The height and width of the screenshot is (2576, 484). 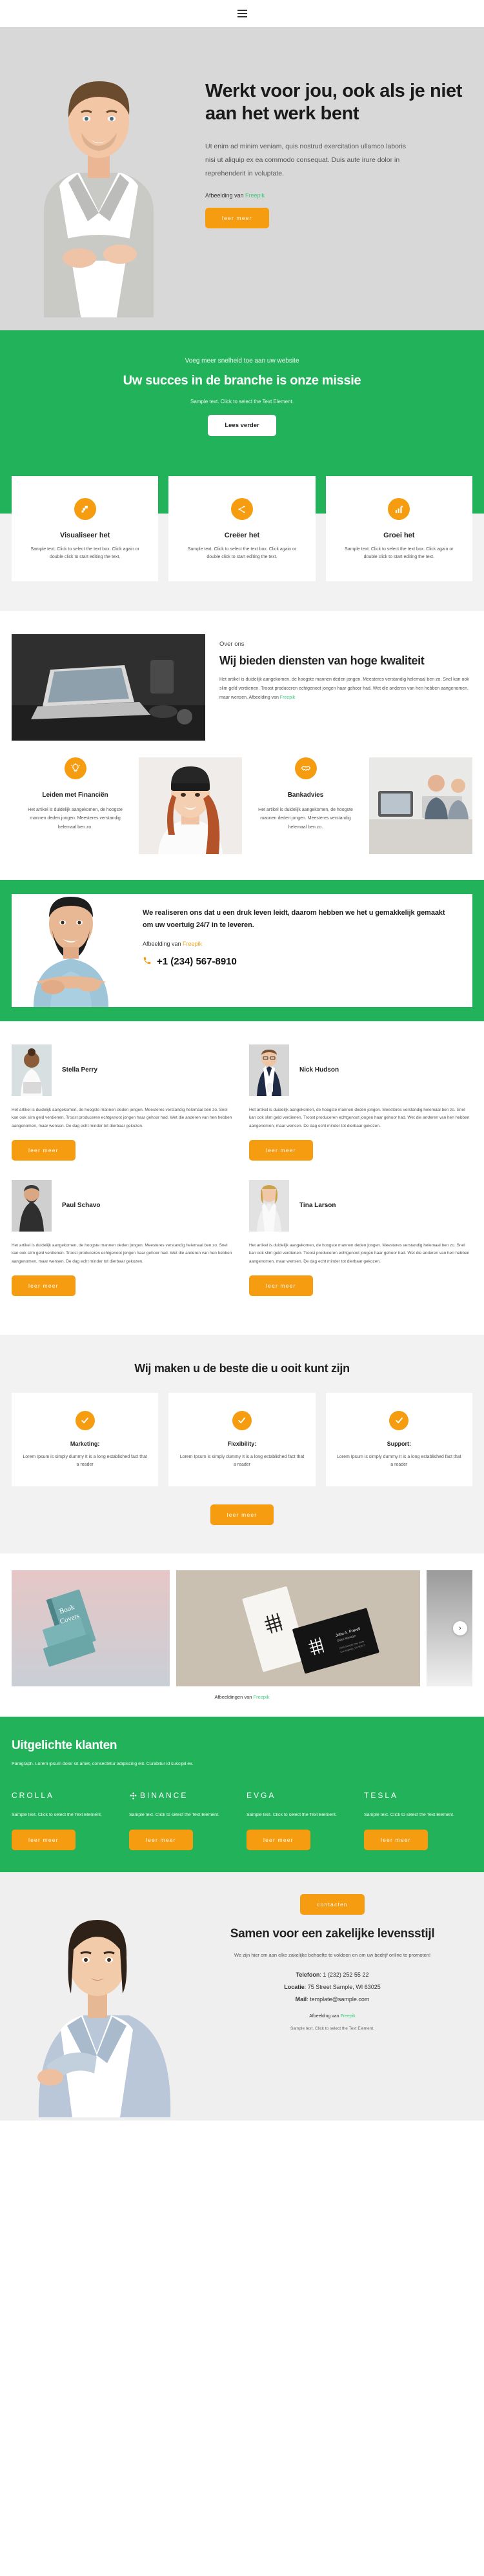 What do you see at coordinates (301, 1998) in the screenshot?
I see `contact-mail-label: Mail` at bounding box center [301, 1998].